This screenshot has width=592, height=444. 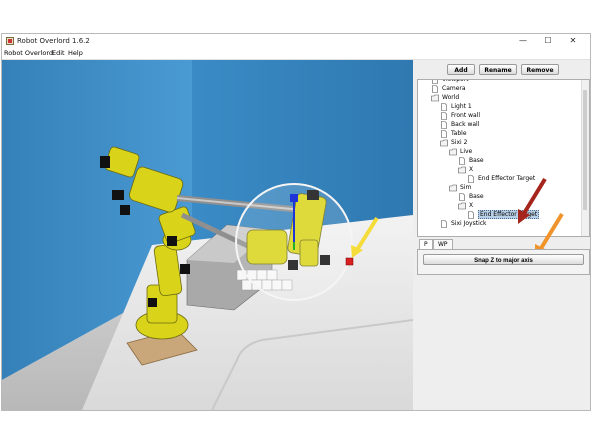 What do you see at coordinates (523, 41) in the screenshot?
I see `minimize-button: —` at bounding box center [523, 41].